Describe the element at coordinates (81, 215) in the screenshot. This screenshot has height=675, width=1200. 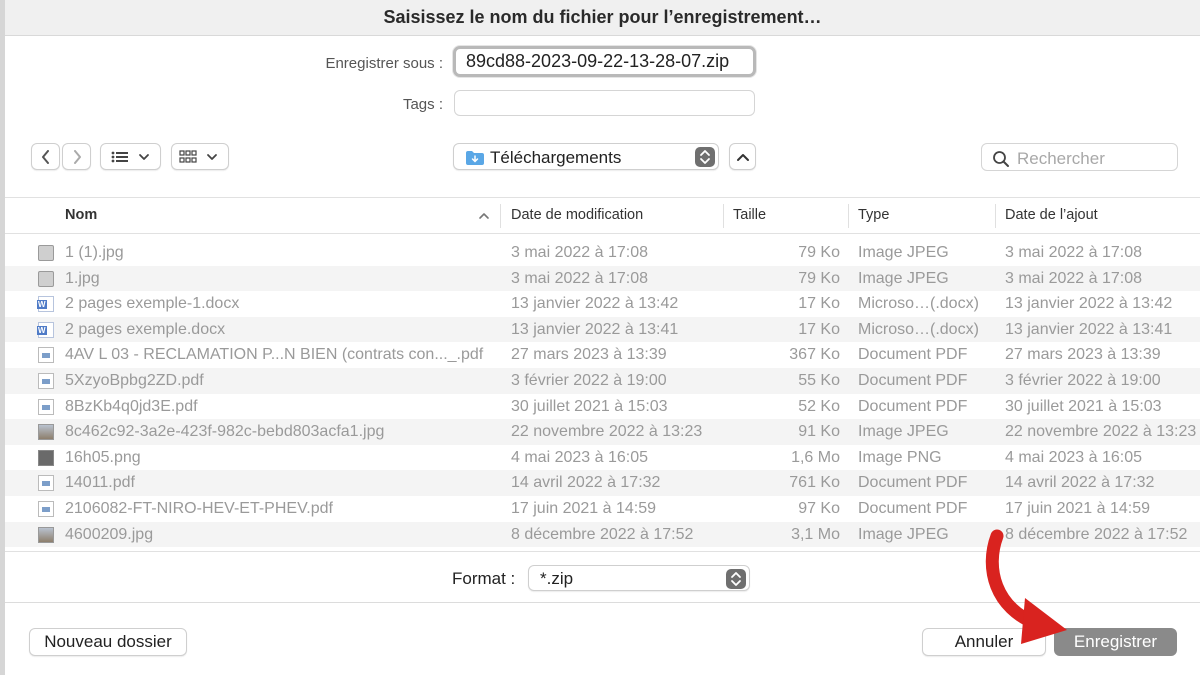
I see `column-name: Nom` at that location.